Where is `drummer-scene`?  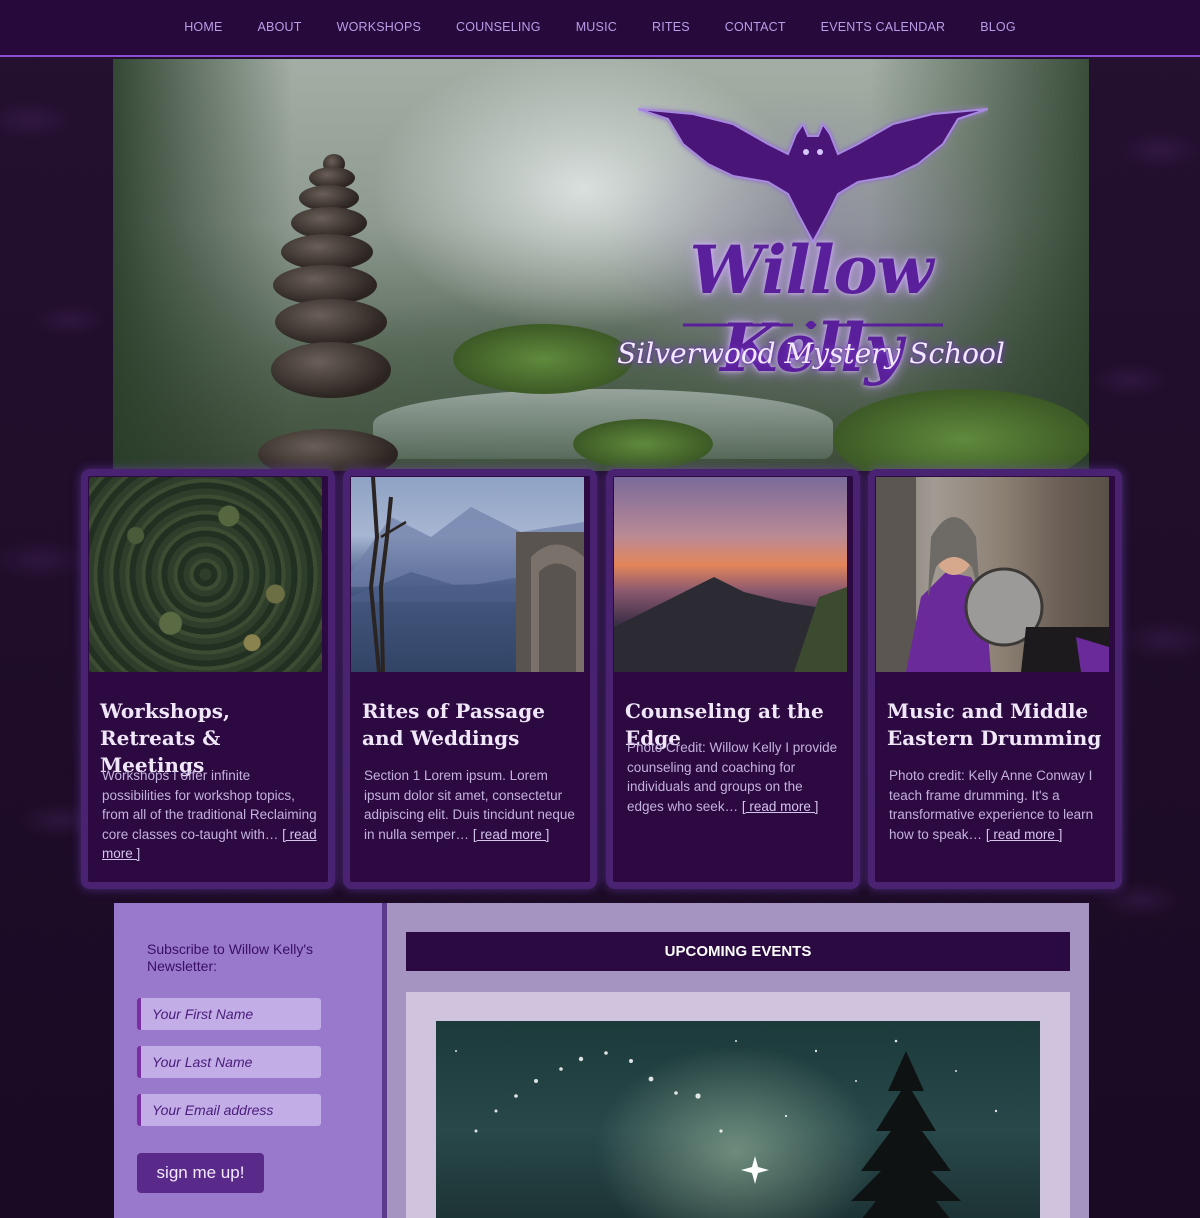
drummer-scene is located at coordinates (992, 574).